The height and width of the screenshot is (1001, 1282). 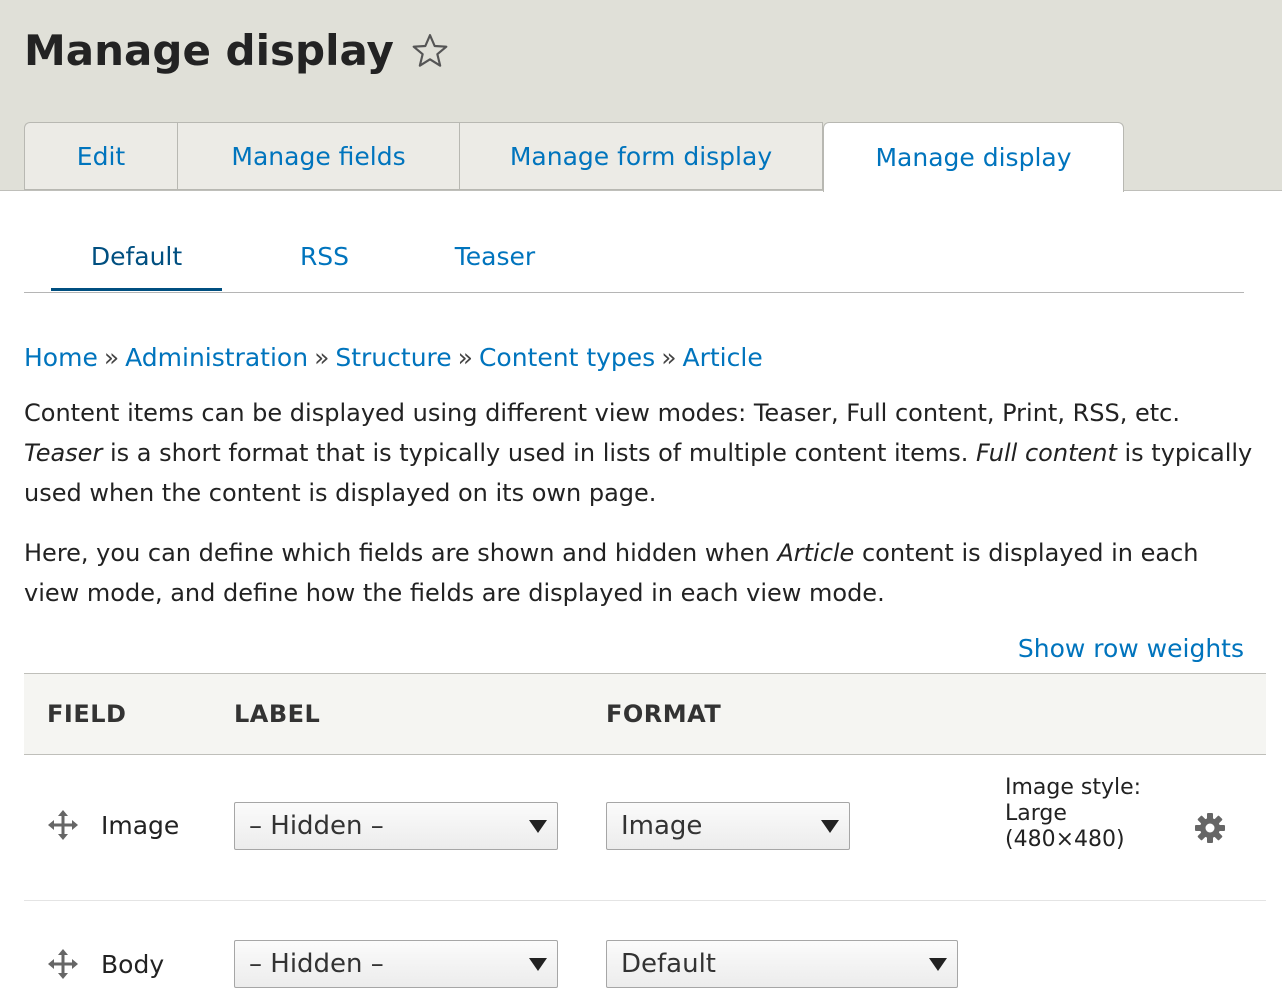 What do you see at coordinates (136, 259) in the screenshot?
I see `tab-default: Default` at bounding box center [136, 259].